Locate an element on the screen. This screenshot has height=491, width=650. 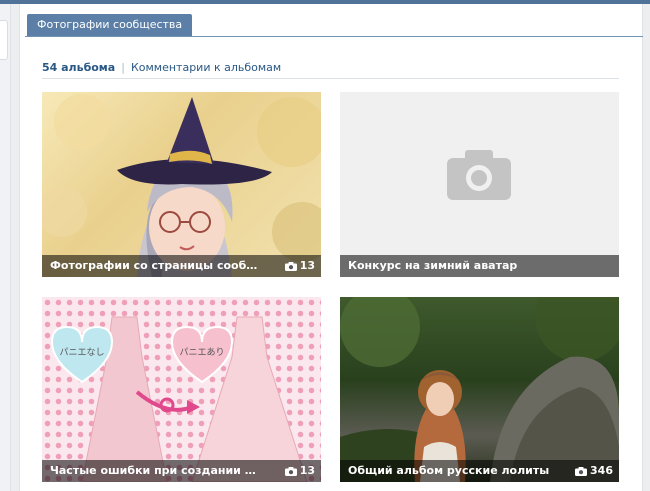
camera-placeholder-icon is located at coordinates (479, 175).